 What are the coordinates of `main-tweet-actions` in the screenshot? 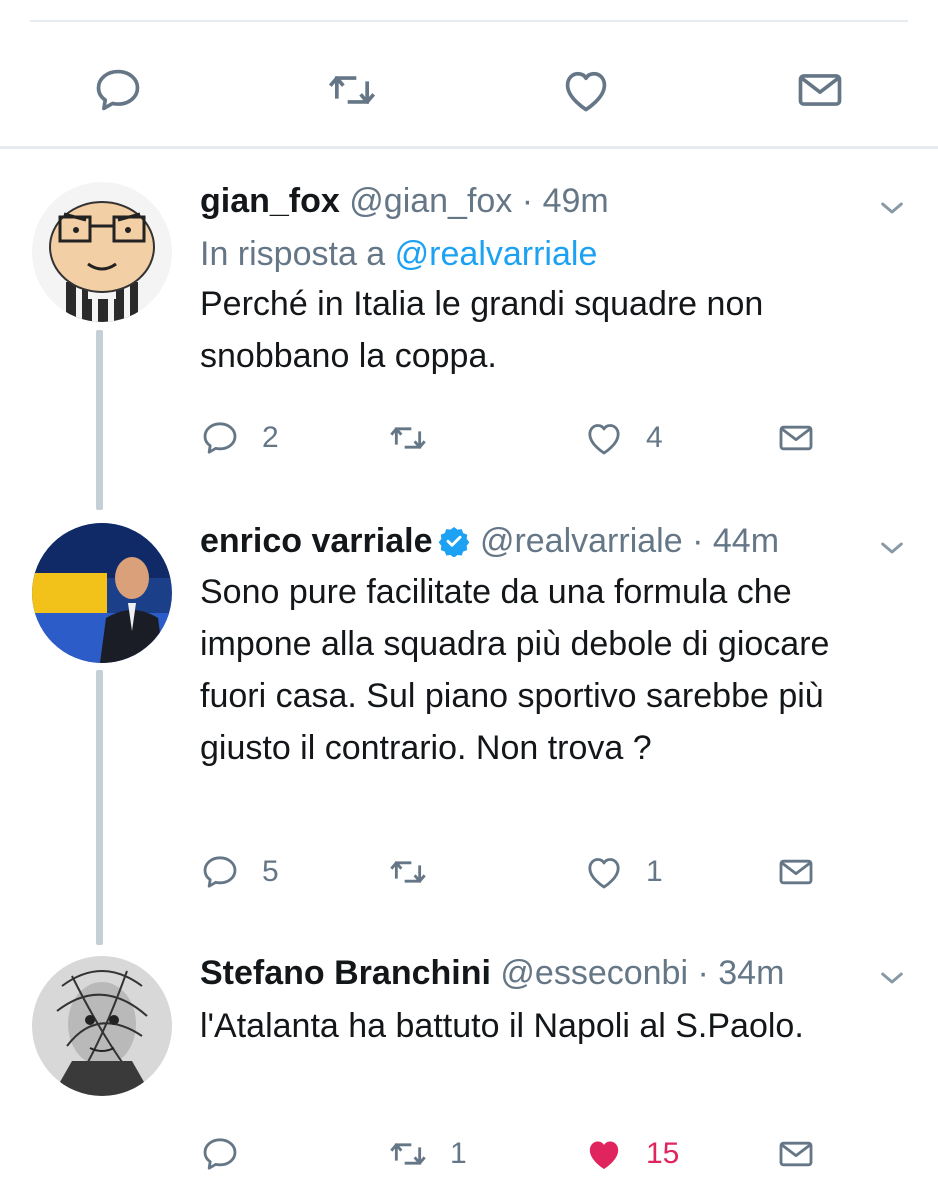 It's located at (469, 90).